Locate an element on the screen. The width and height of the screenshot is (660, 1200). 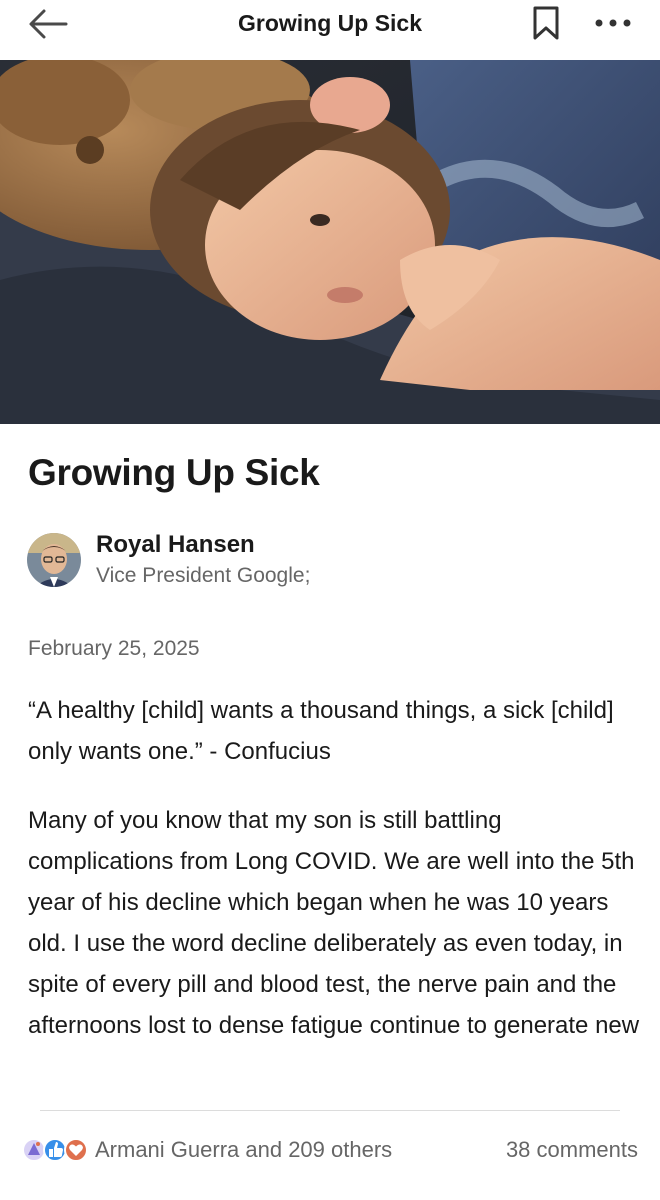
celebrate-icon is located at coordinates (34, 1150).